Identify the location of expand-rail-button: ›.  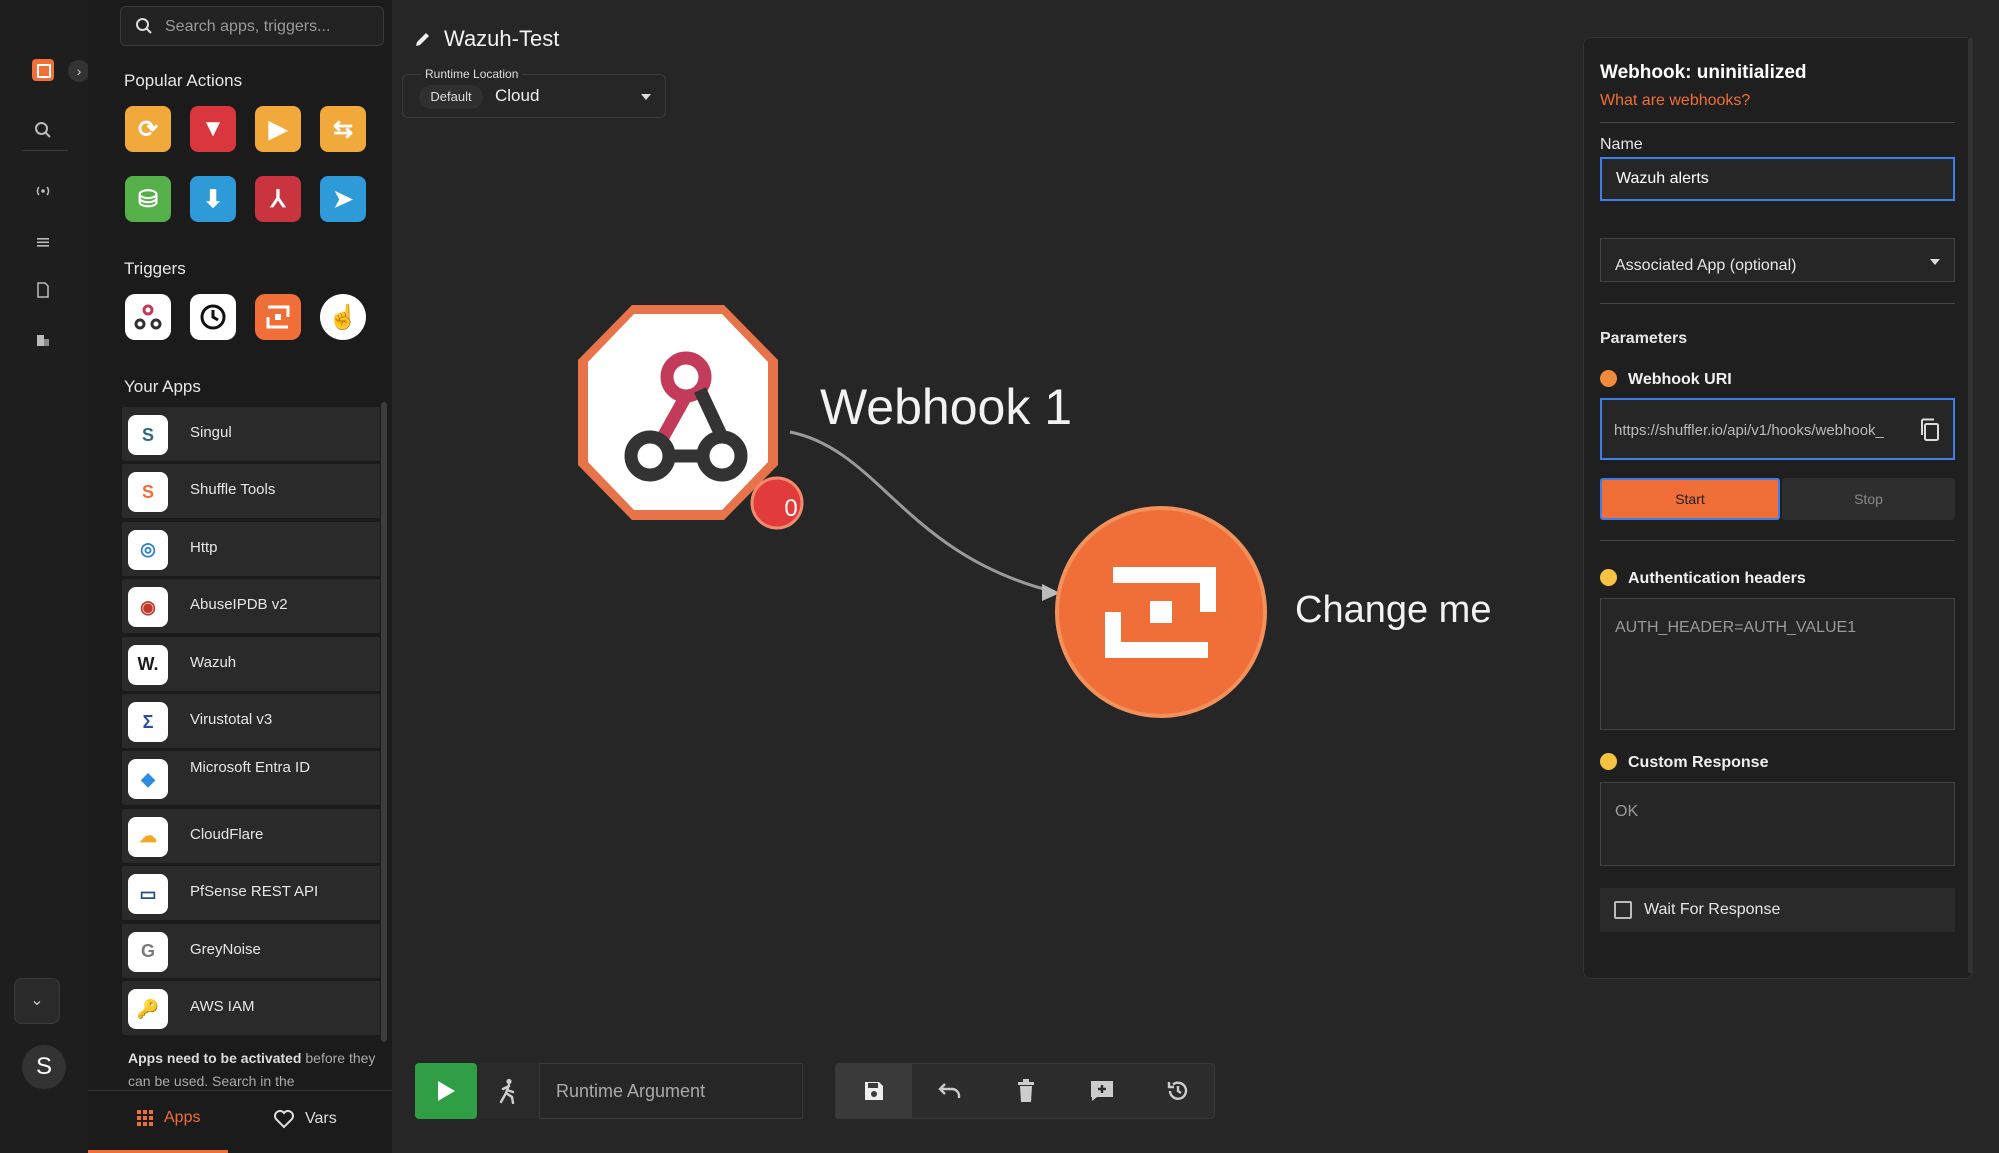
(79, 71).